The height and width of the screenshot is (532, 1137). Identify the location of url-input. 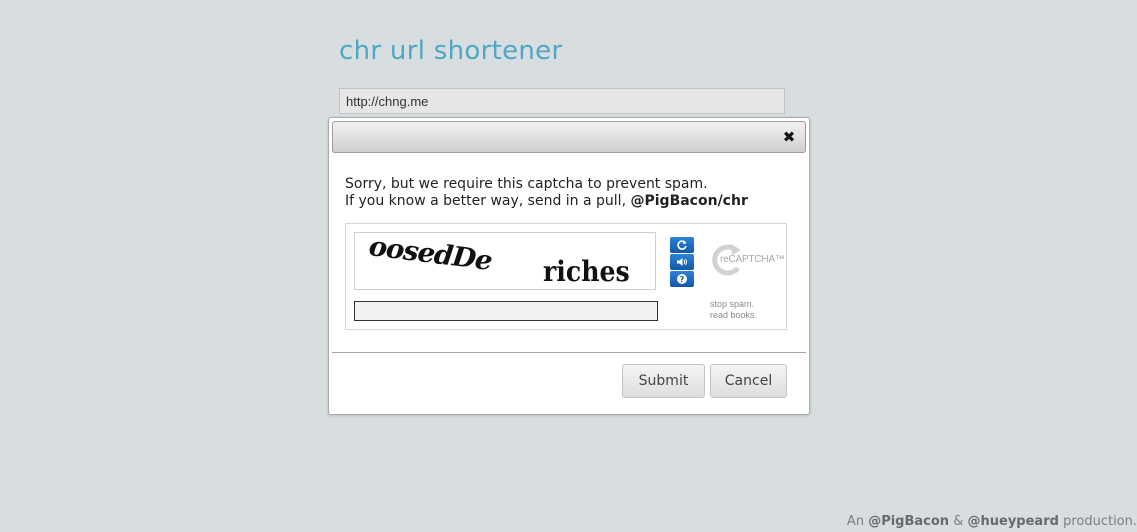
(562, 101).